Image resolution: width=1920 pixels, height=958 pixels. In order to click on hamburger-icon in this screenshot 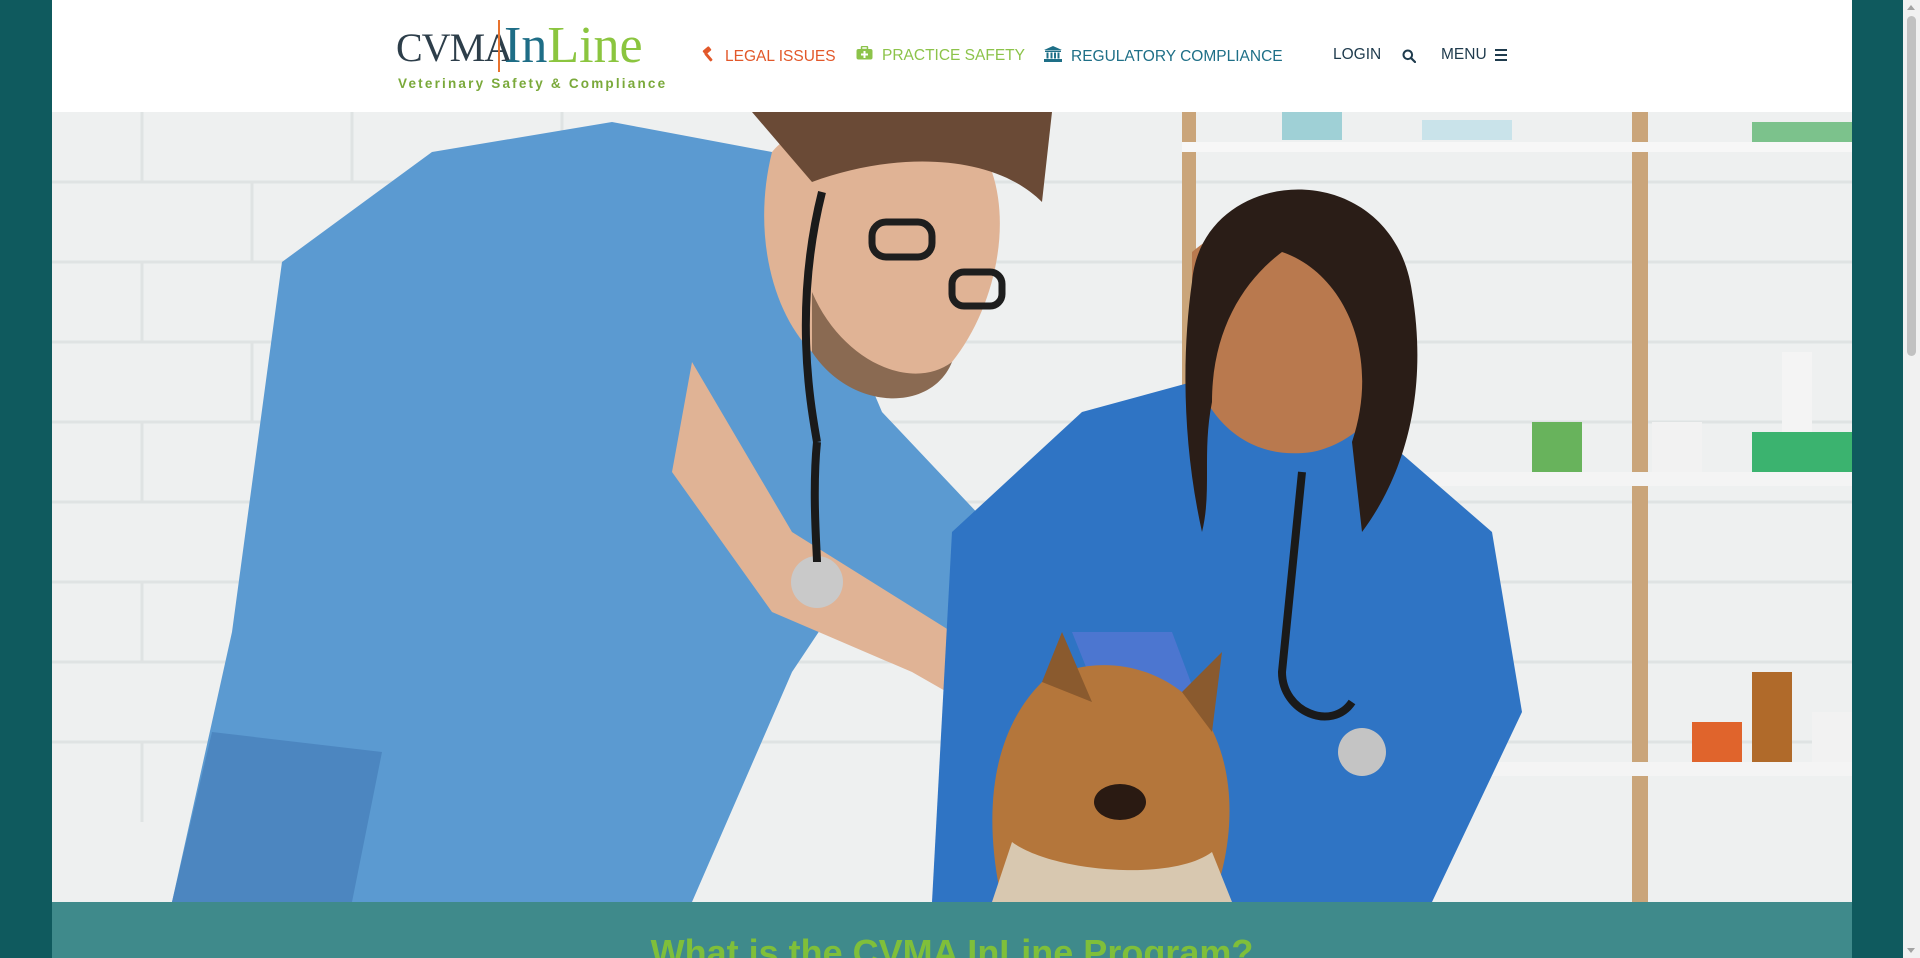, I will do `click(1500, 55)`.